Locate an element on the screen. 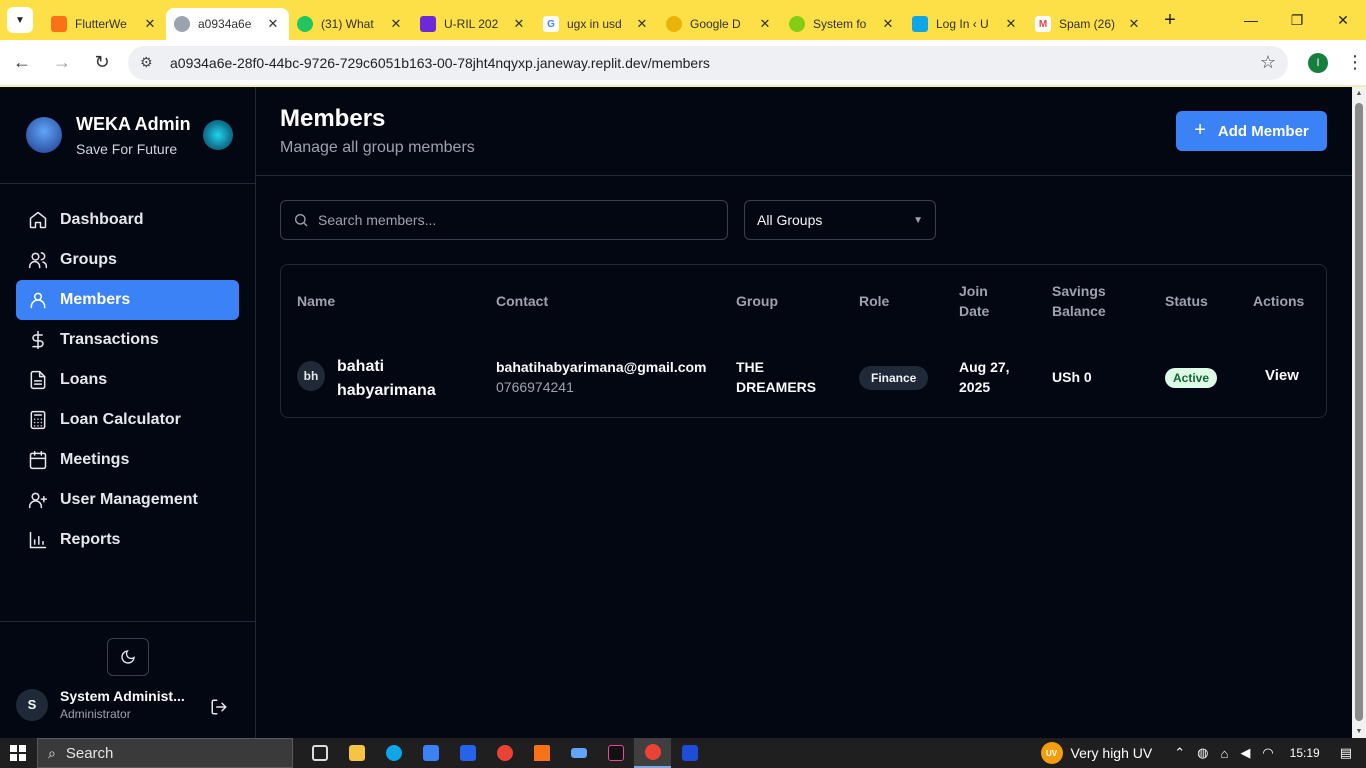 This screenshot has height=768, width=1366. word-icon is located at coordinates (689, 753).